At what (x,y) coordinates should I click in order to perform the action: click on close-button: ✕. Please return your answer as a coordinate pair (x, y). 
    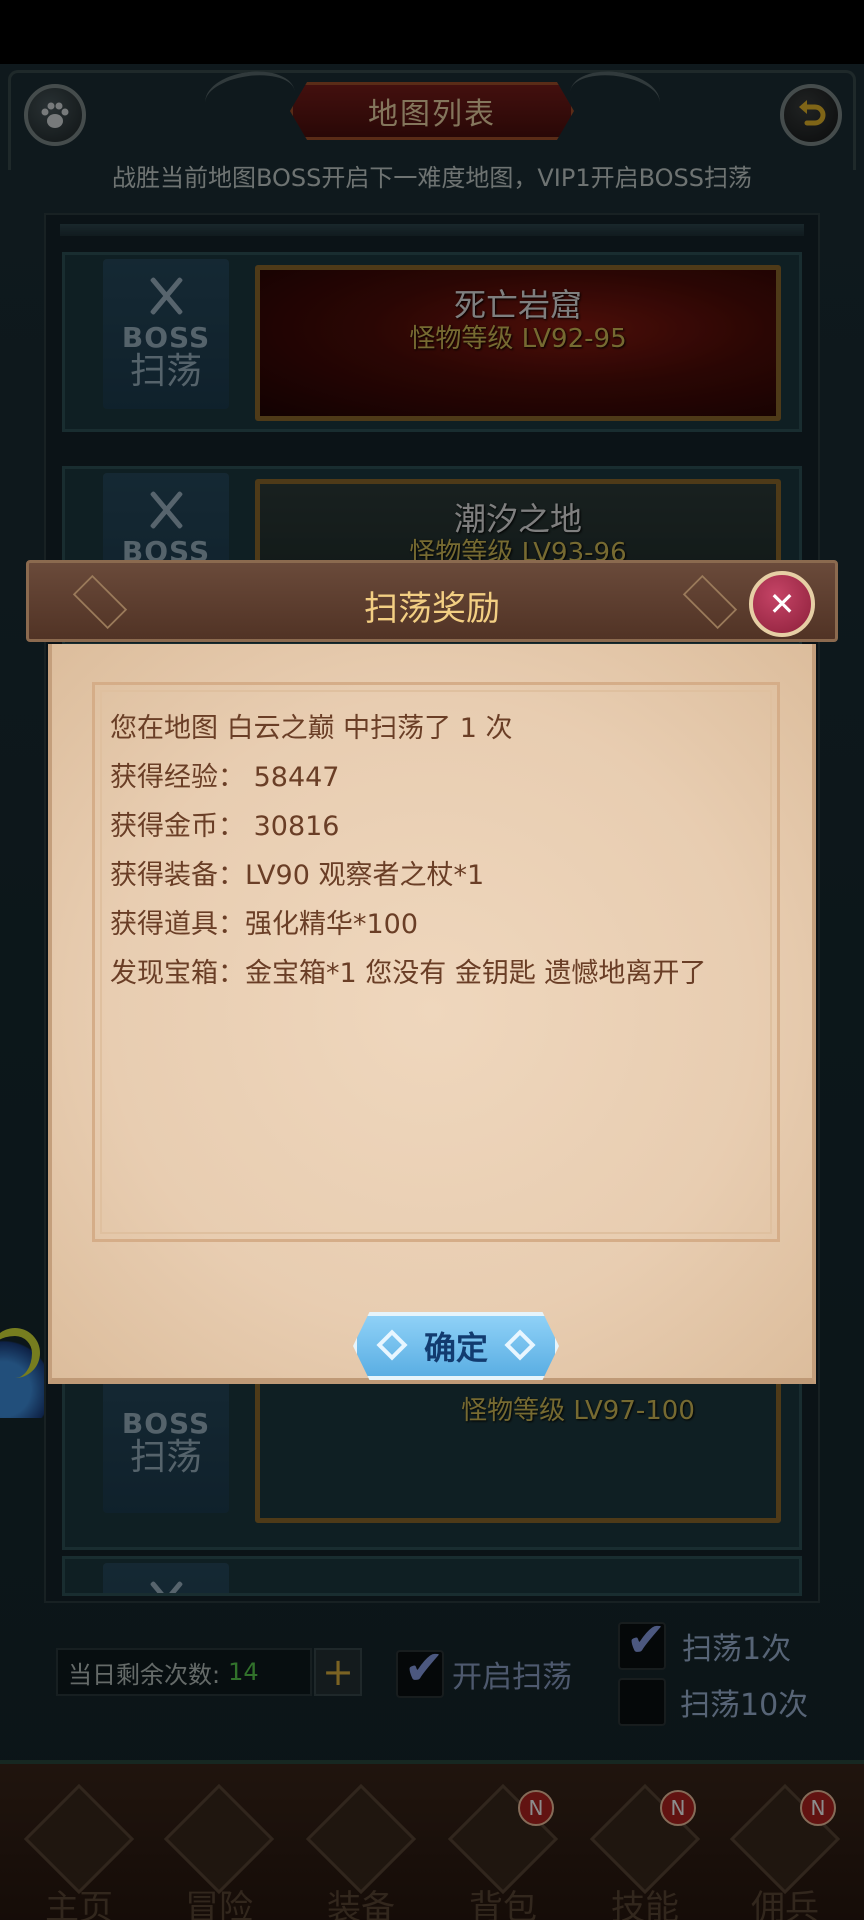
    Looking at the image, I should click on (782, 604).